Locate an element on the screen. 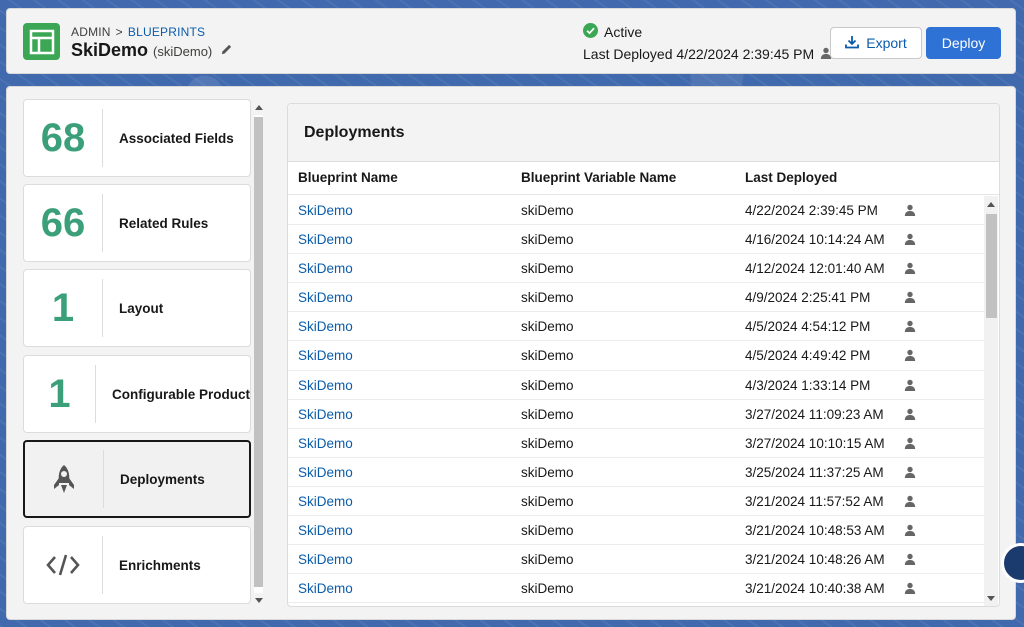  card-label: Layout is located at coordinates (141, 308).